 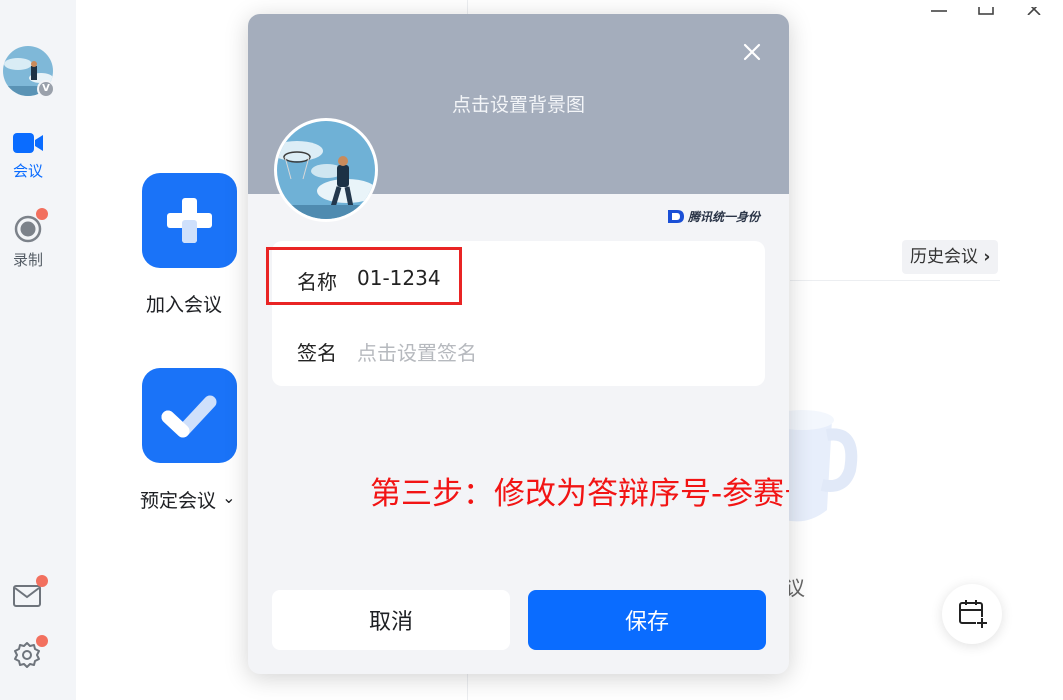 What do you see at coordinates (27, 596) in the screenshot?
I see `mail-icon` at bounding box center [27, 596].